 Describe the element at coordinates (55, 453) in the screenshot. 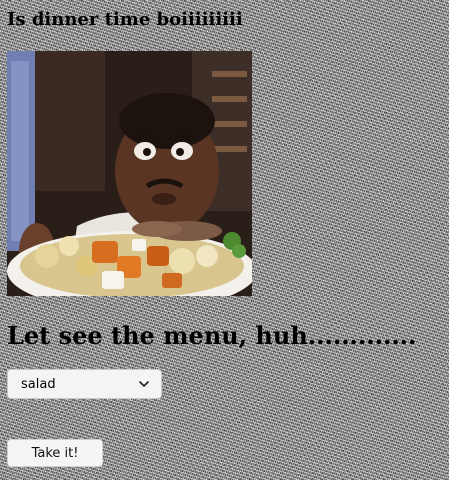

I see `take-it-button: Take it!` at that location.